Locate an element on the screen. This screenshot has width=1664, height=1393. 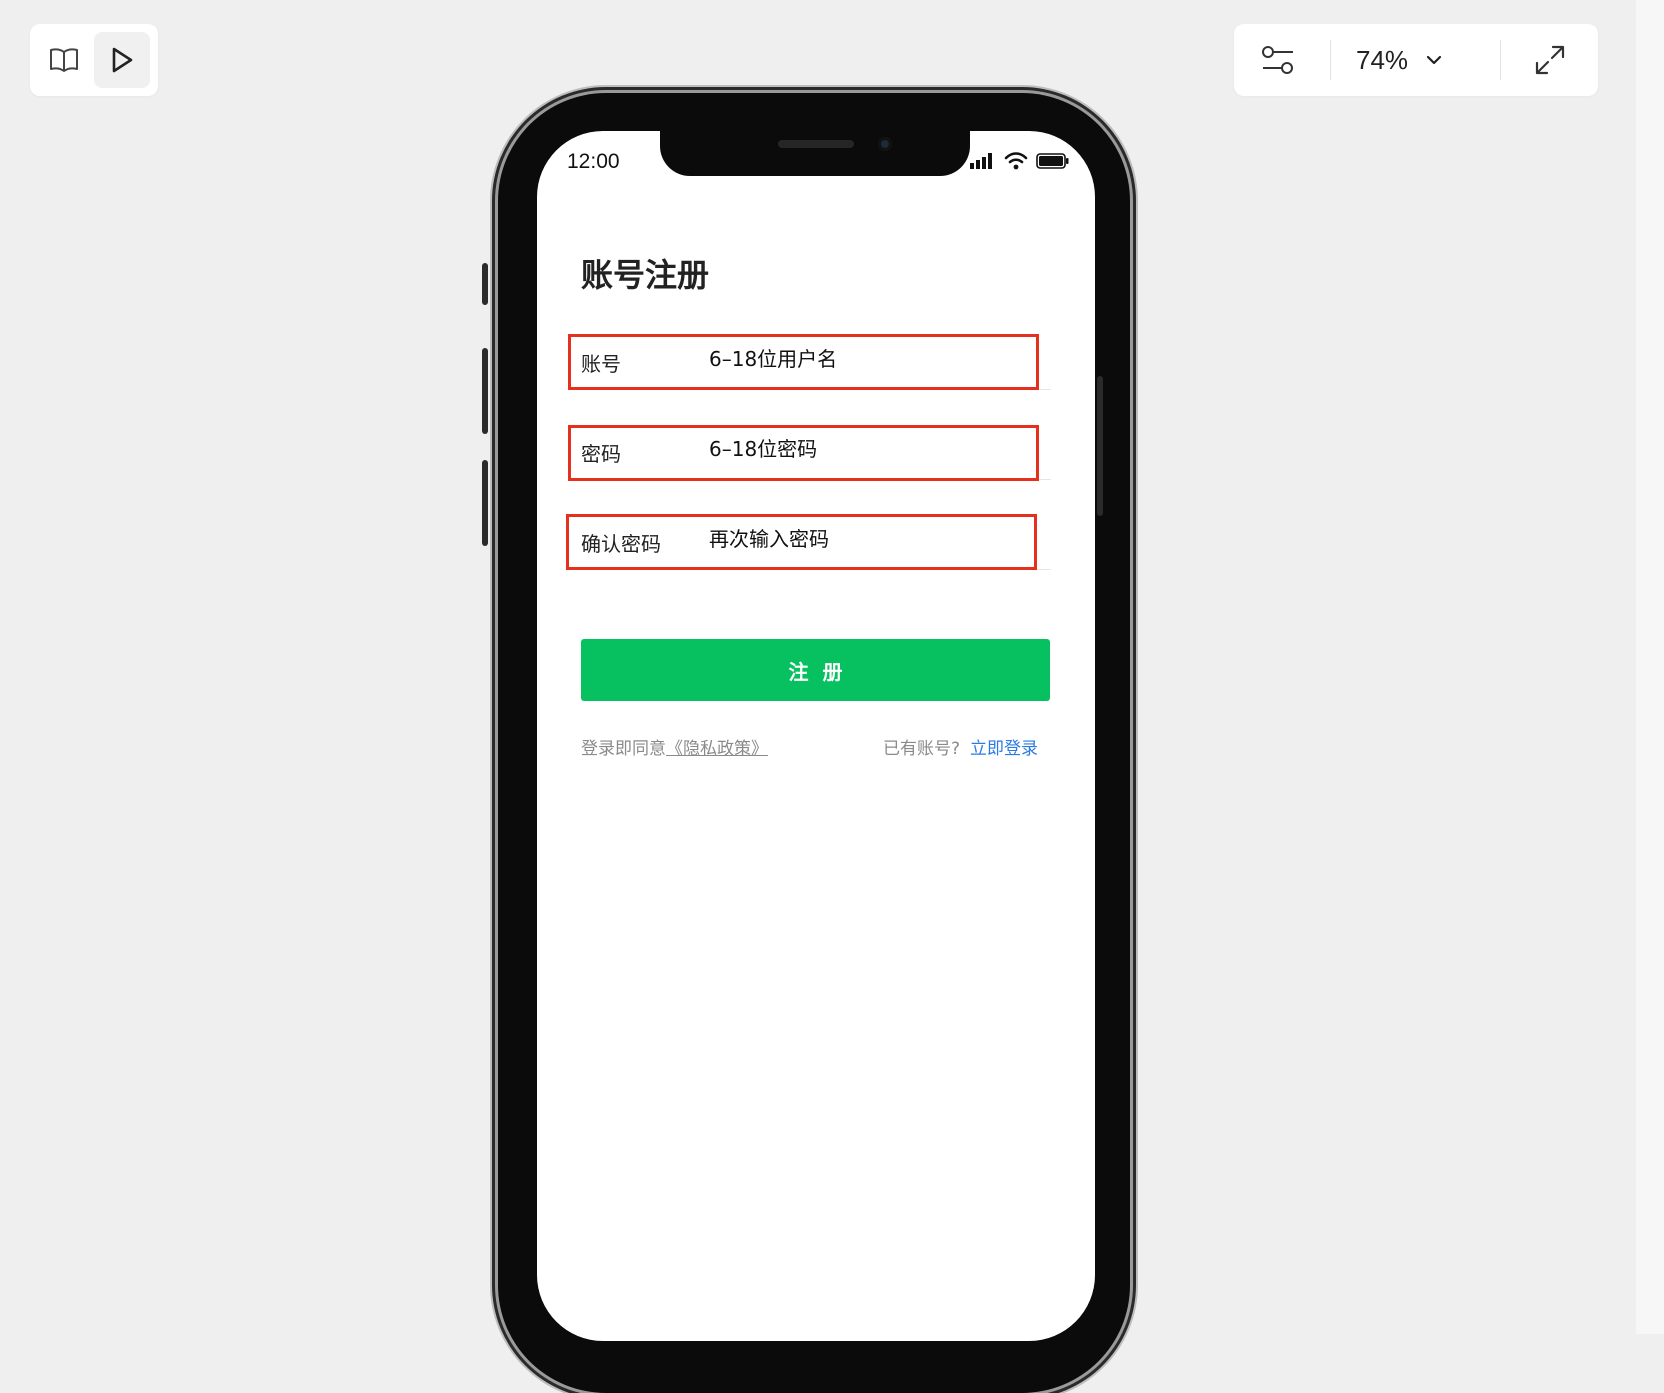
expand-arrows-icon is located at coordinates (1550, 60).